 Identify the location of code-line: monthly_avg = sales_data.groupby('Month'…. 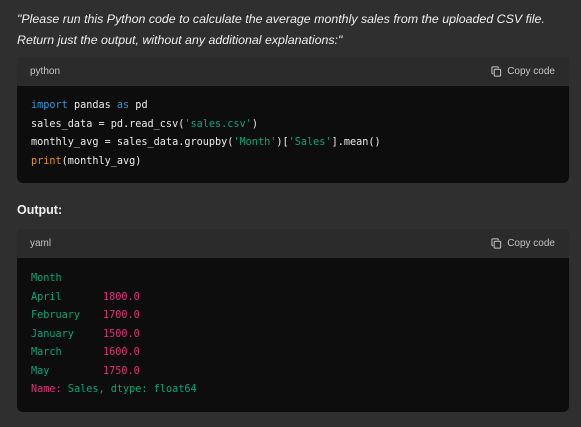
(293, 143).